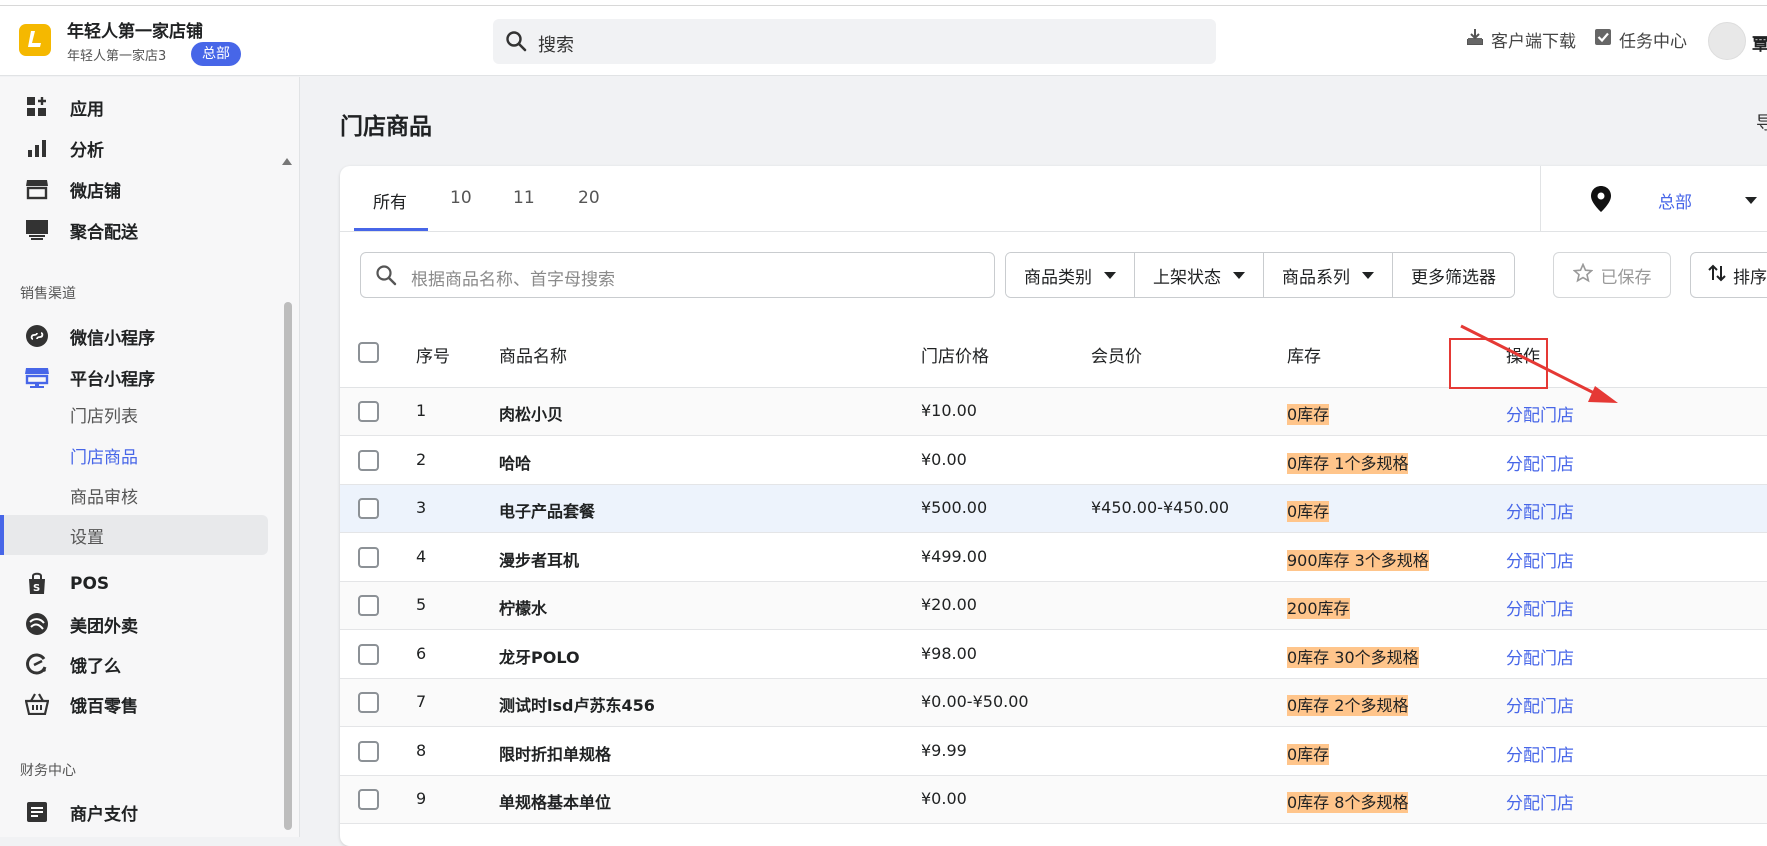  What do you see at coordinates (1070, 275) in the screenshot?
I see `filter-category-button: 商品类别` at bounding box center [1070, 275].